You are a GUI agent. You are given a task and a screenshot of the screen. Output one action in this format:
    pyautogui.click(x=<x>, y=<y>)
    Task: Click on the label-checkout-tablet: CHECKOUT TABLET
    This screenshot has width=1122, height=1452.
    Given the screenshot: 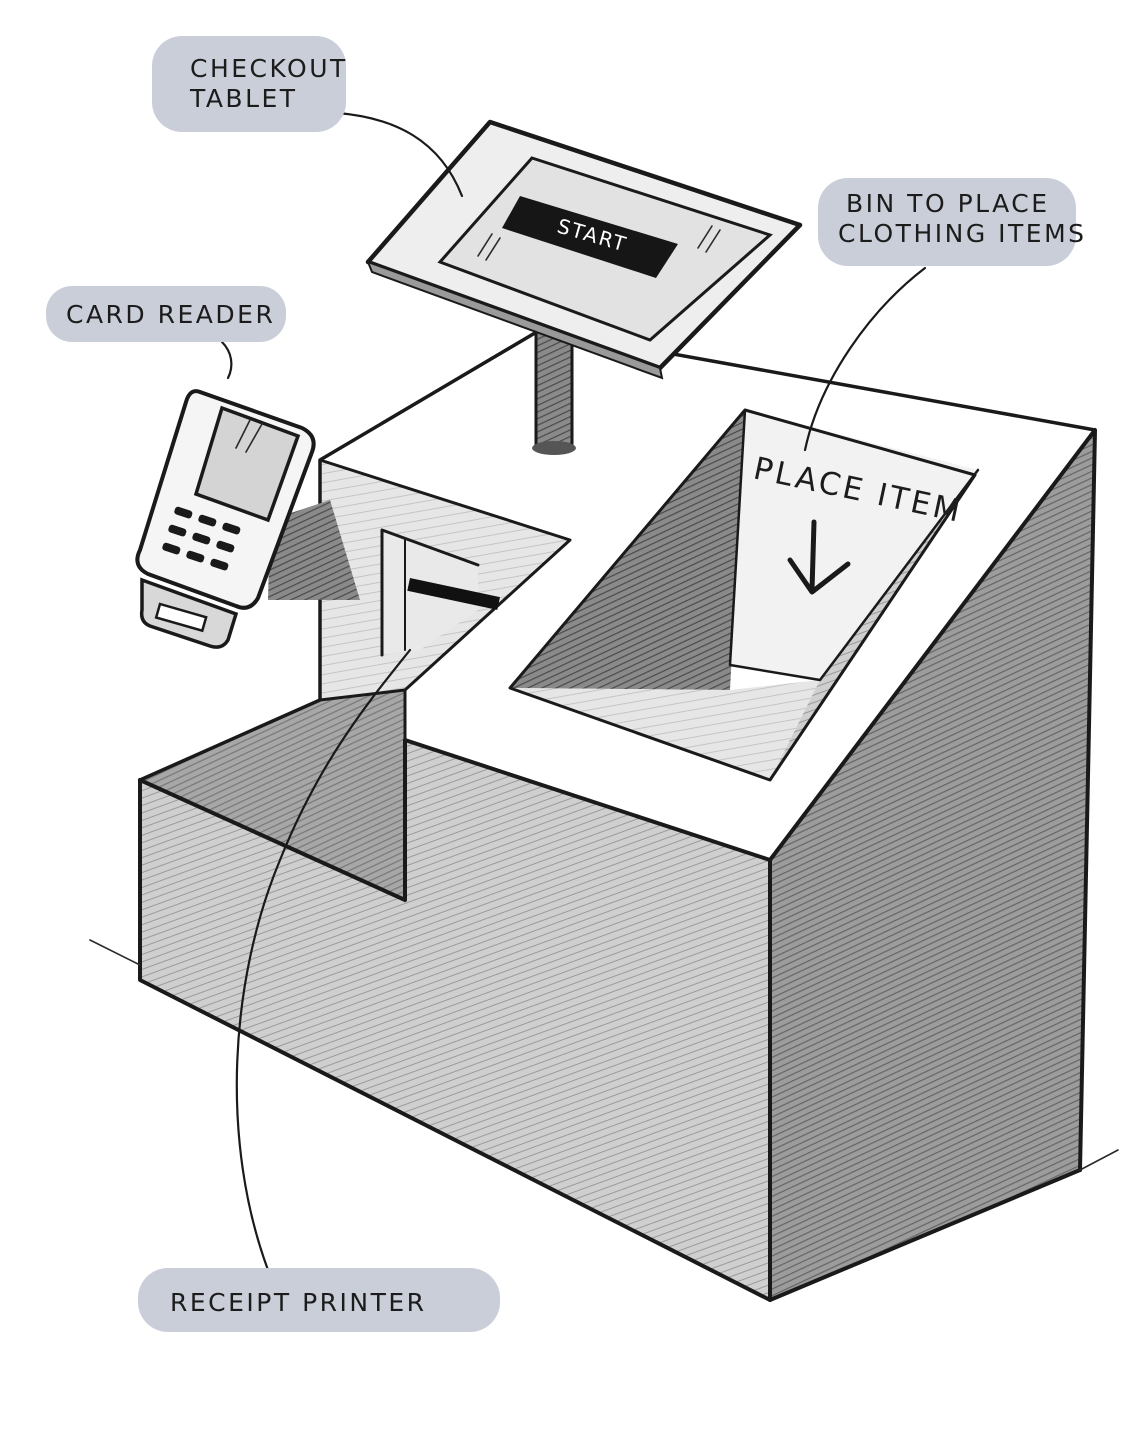 What is the action you would take?
    pyautogui.click(x=250, y=84)
    